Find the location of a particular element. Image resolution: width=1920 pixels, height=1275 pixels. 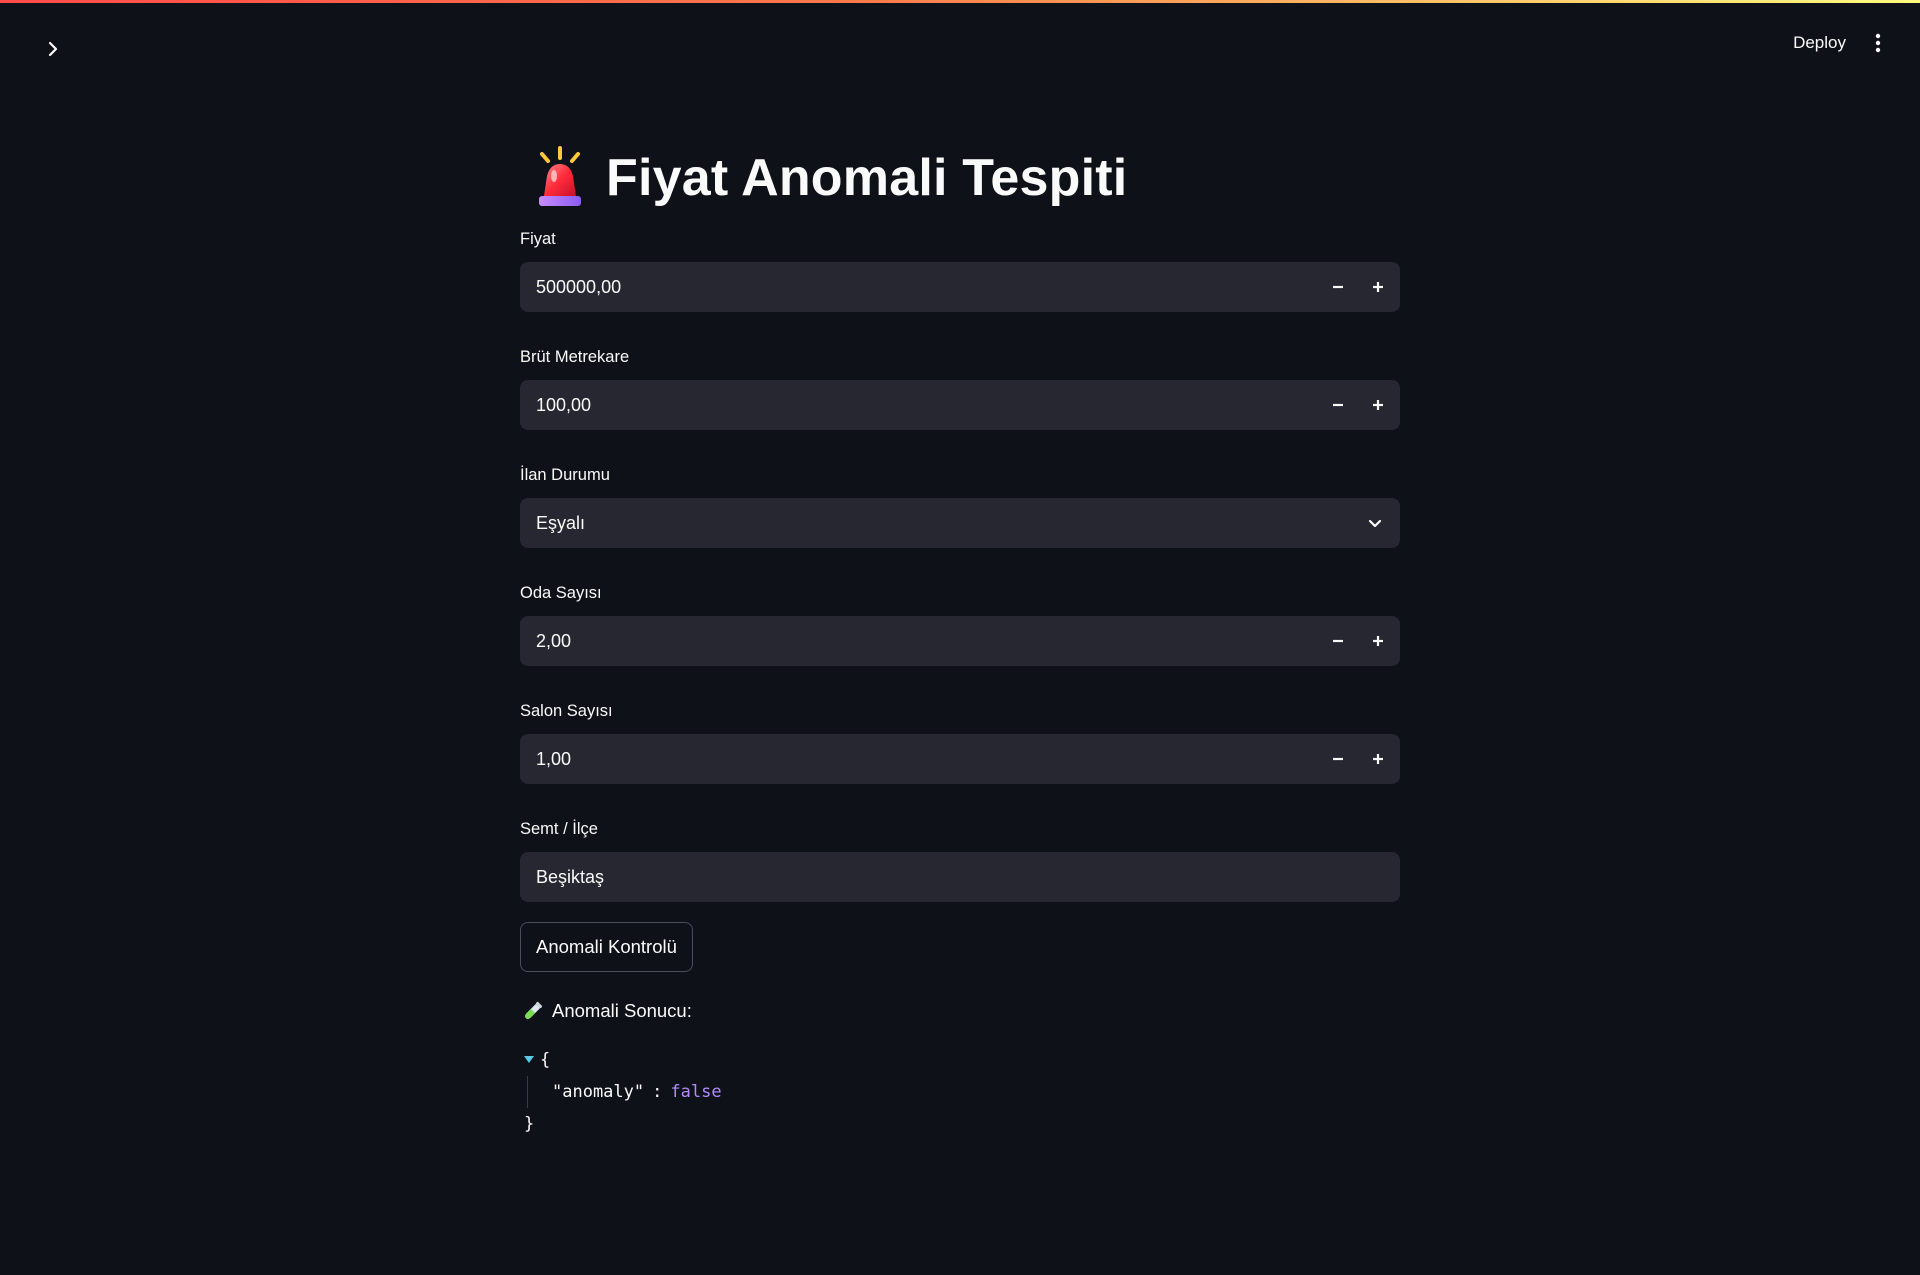

fiyat-input: 500000,00 is located at coordinates (919, 287).